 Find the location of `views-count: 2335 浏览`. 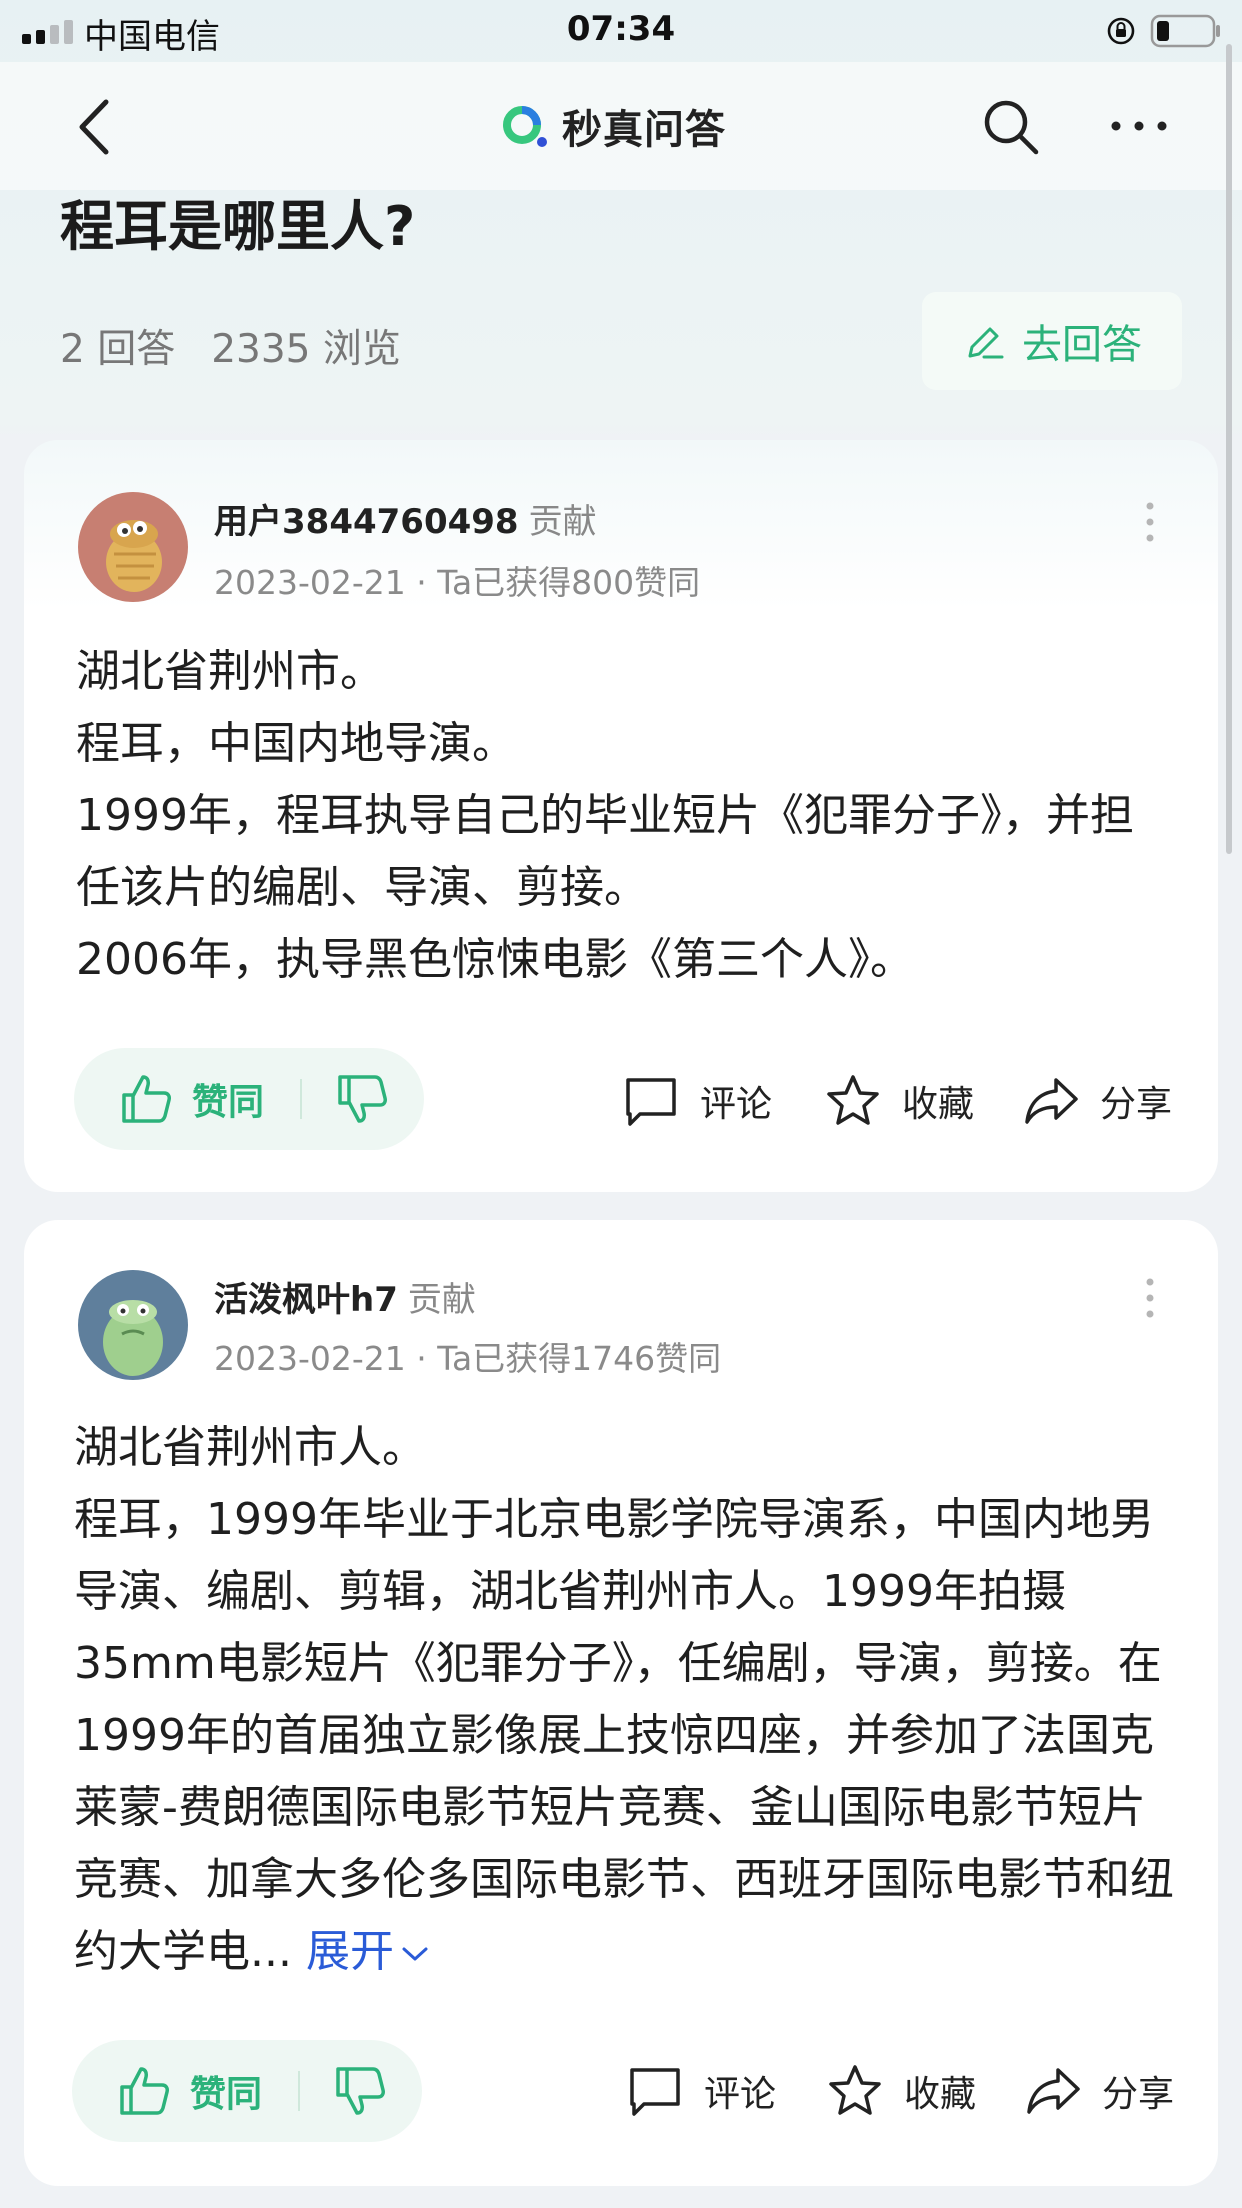

views-count: 2335 浏览 is located at coordinates (306, 349).